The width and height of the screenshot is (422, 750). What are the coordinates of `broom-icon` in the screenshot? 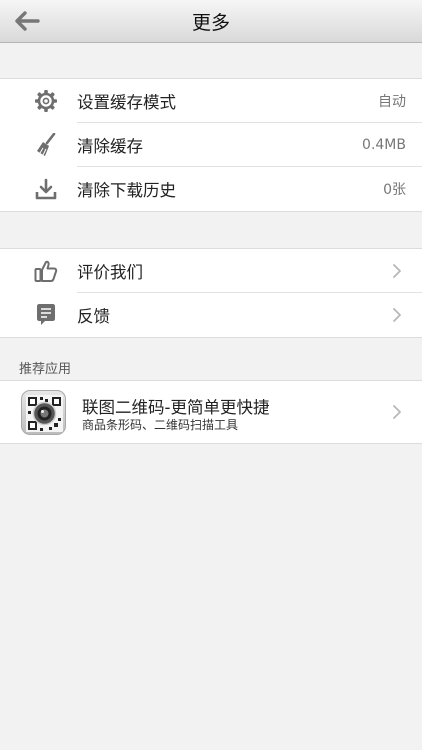 It's located at (46, 144).